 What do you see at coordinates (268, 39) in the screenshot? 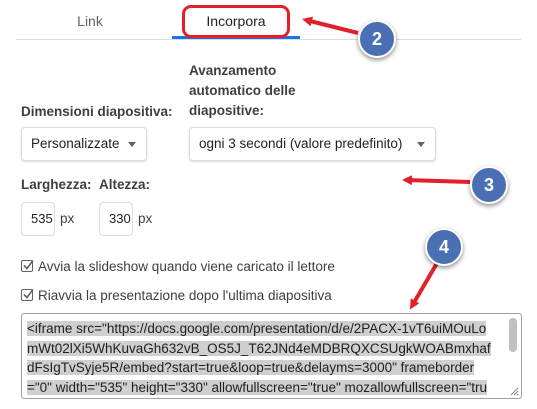
I see `tab-divider` at bounding box center [268, 39].